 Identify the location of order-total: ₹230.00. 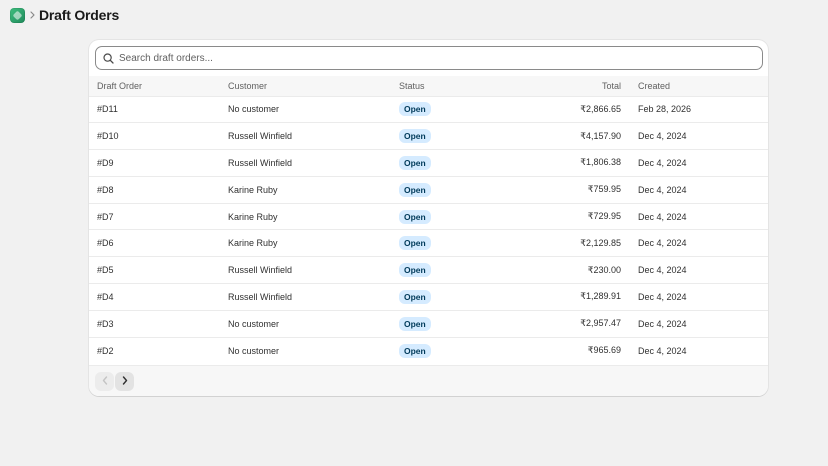
(604, 269).